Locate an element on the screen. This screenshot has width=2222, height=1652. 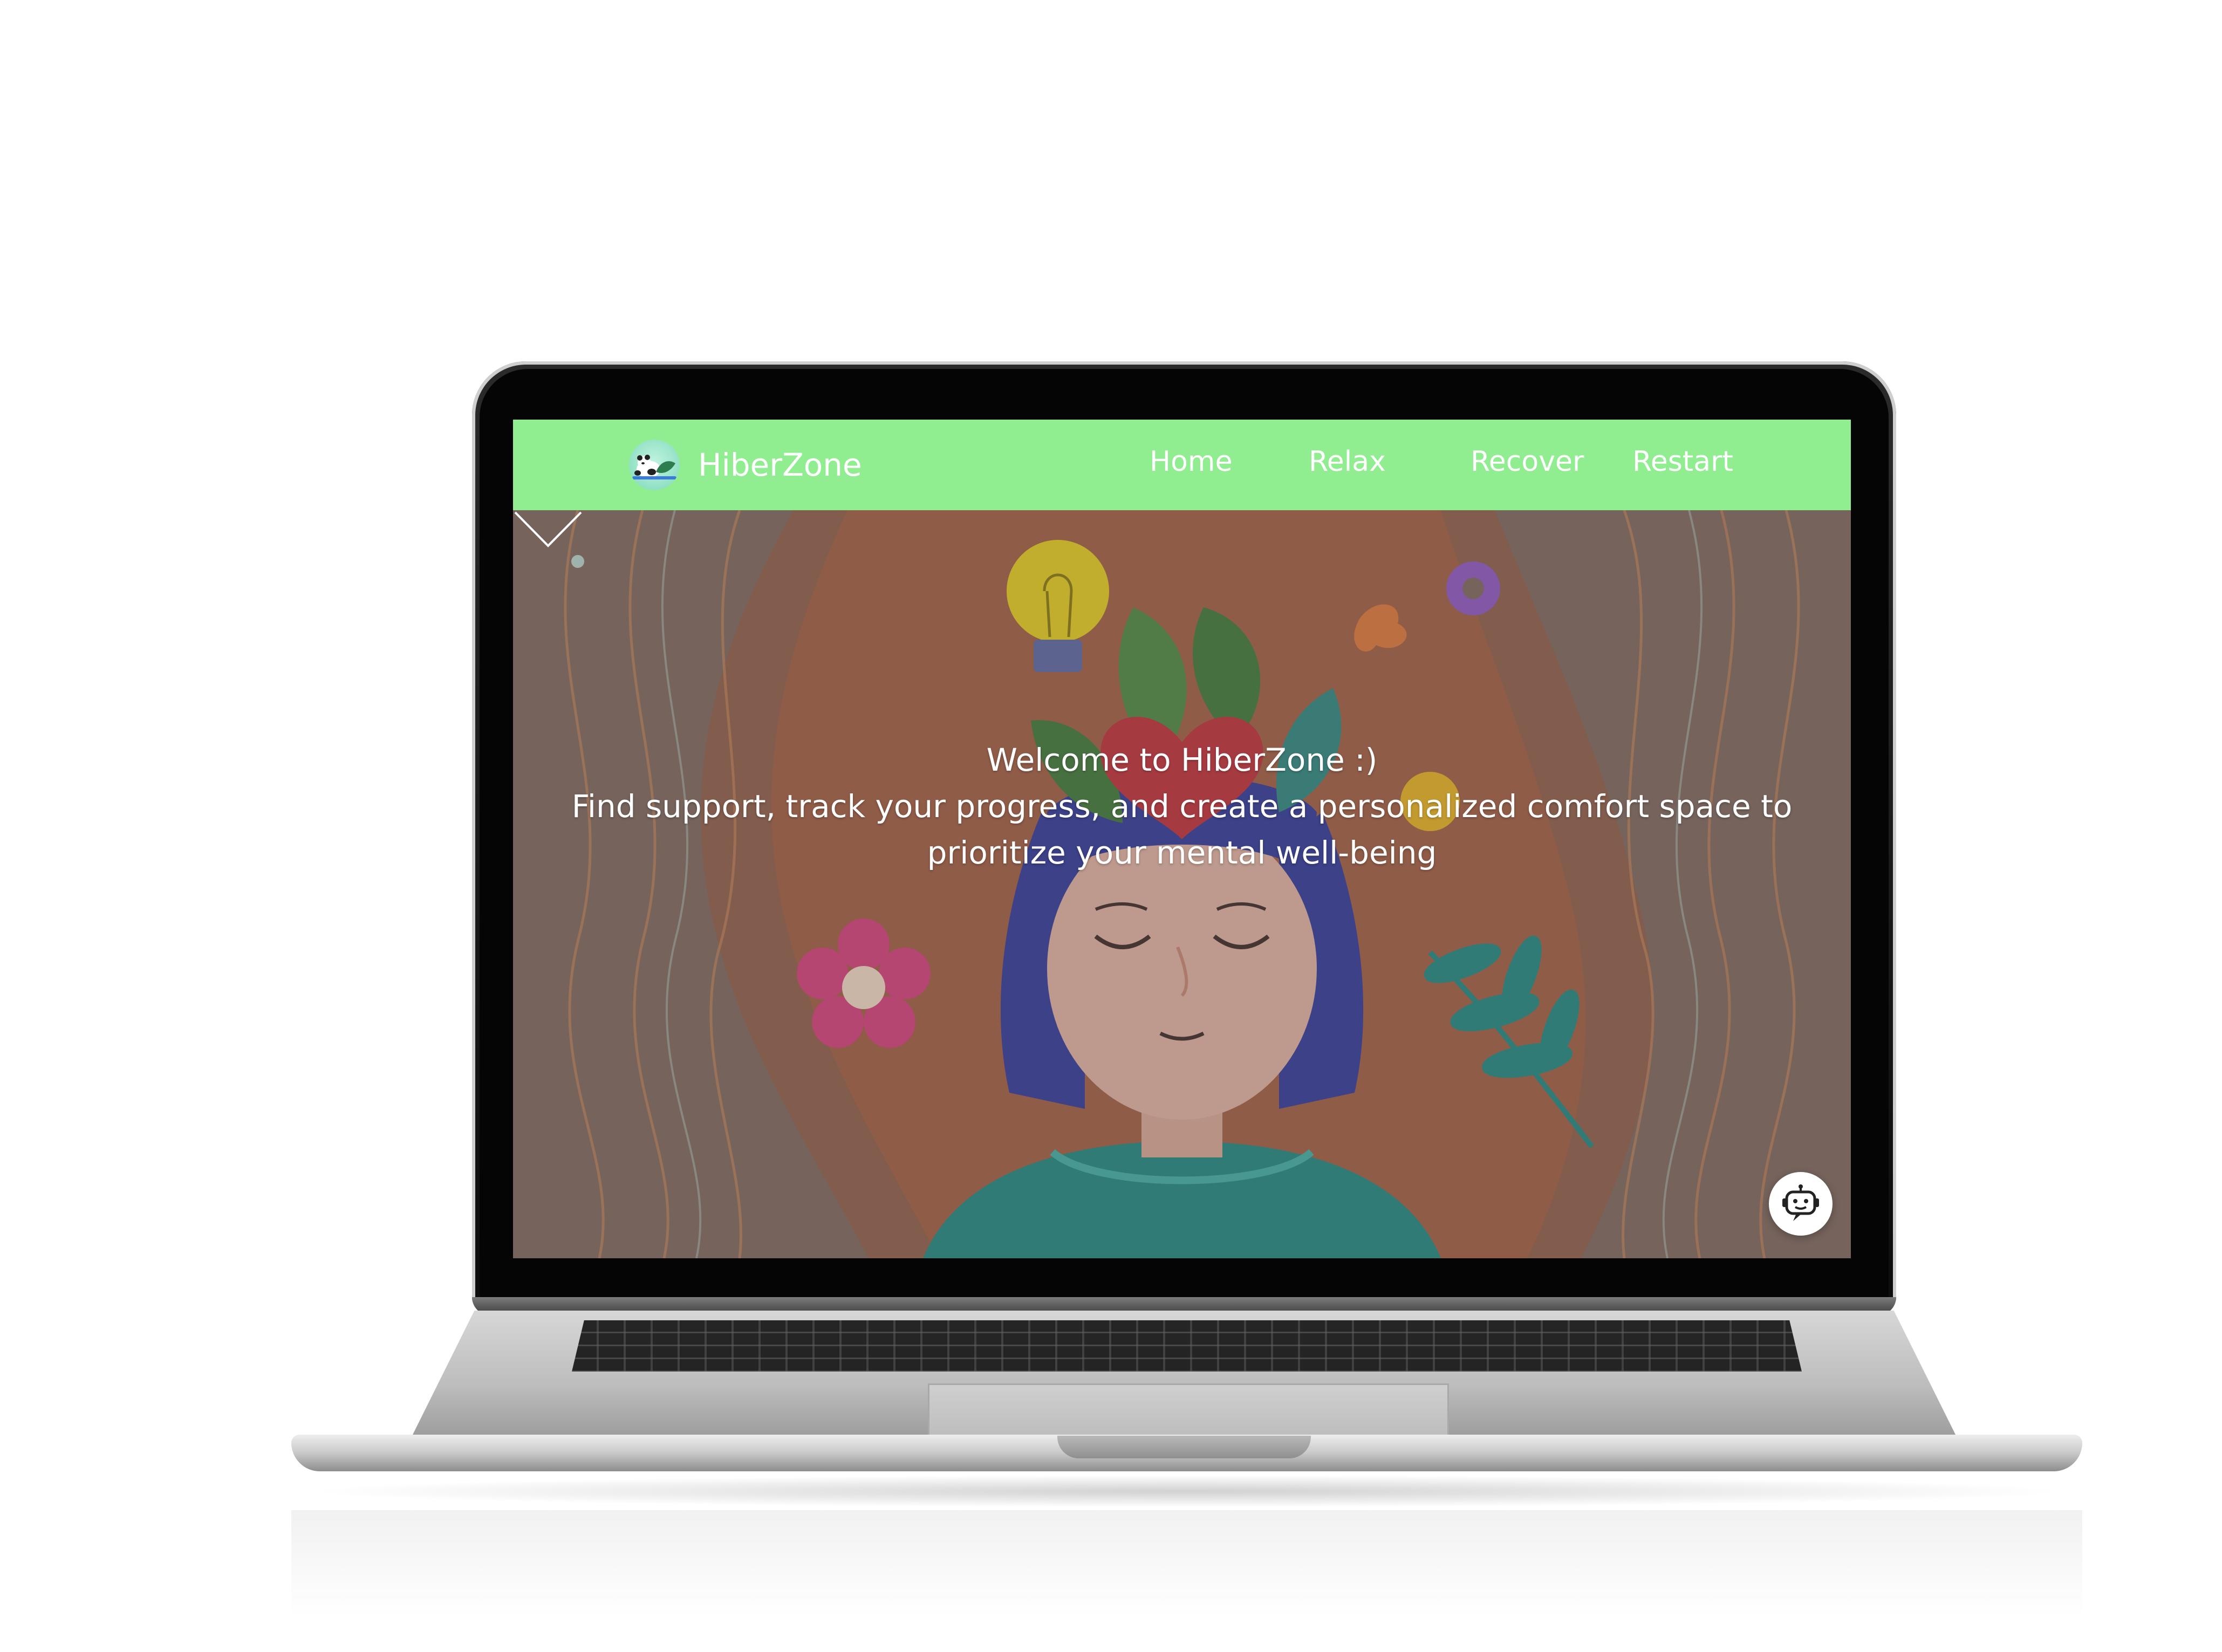
laptop-trackpad is located at coordinates (1188, 1409).